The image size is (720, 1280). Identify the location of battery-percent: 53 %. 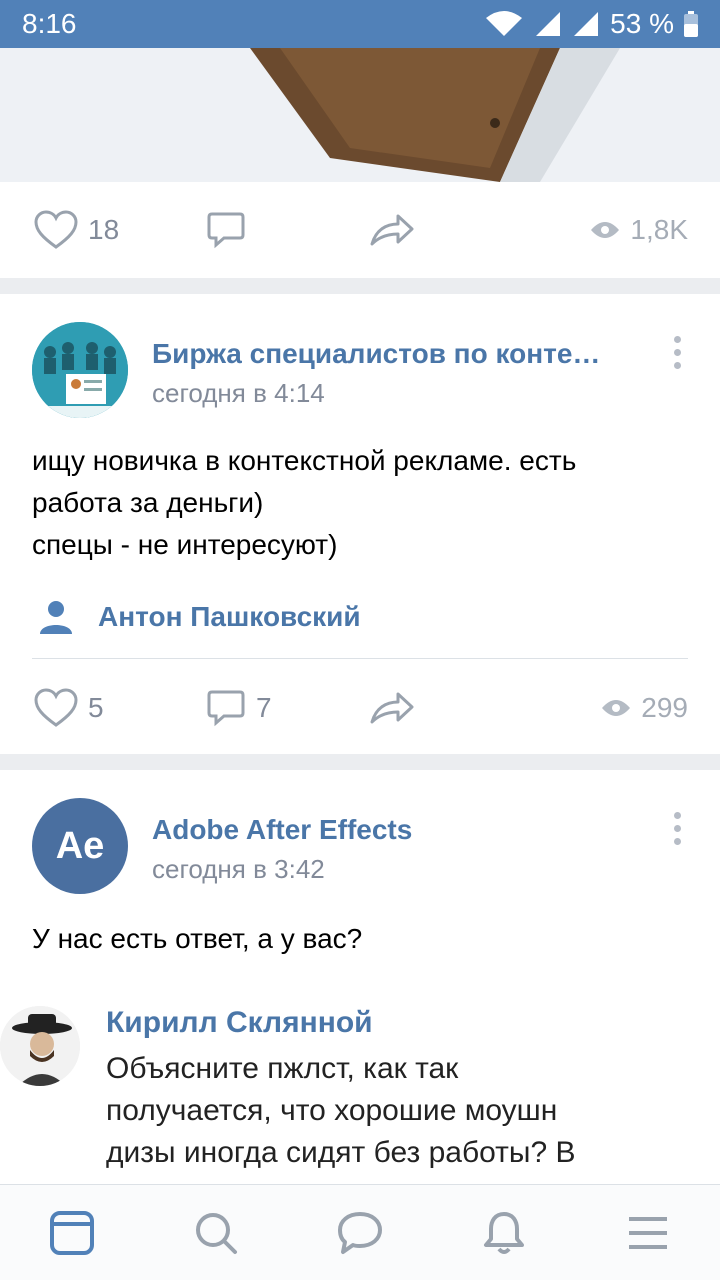
(642, 23).